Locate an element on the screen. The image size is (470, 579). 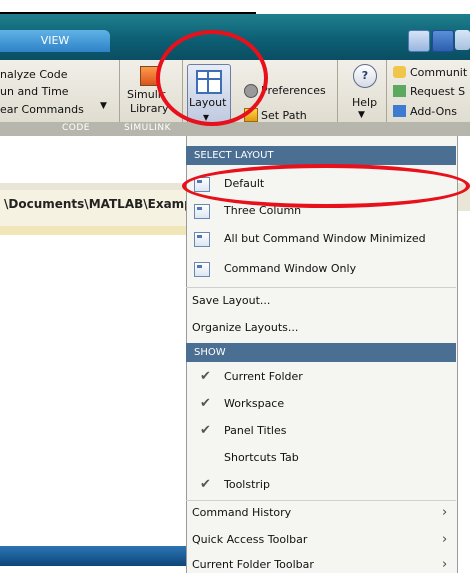
clear-commands-button: ear Commands is located at coordinates (42, 109).